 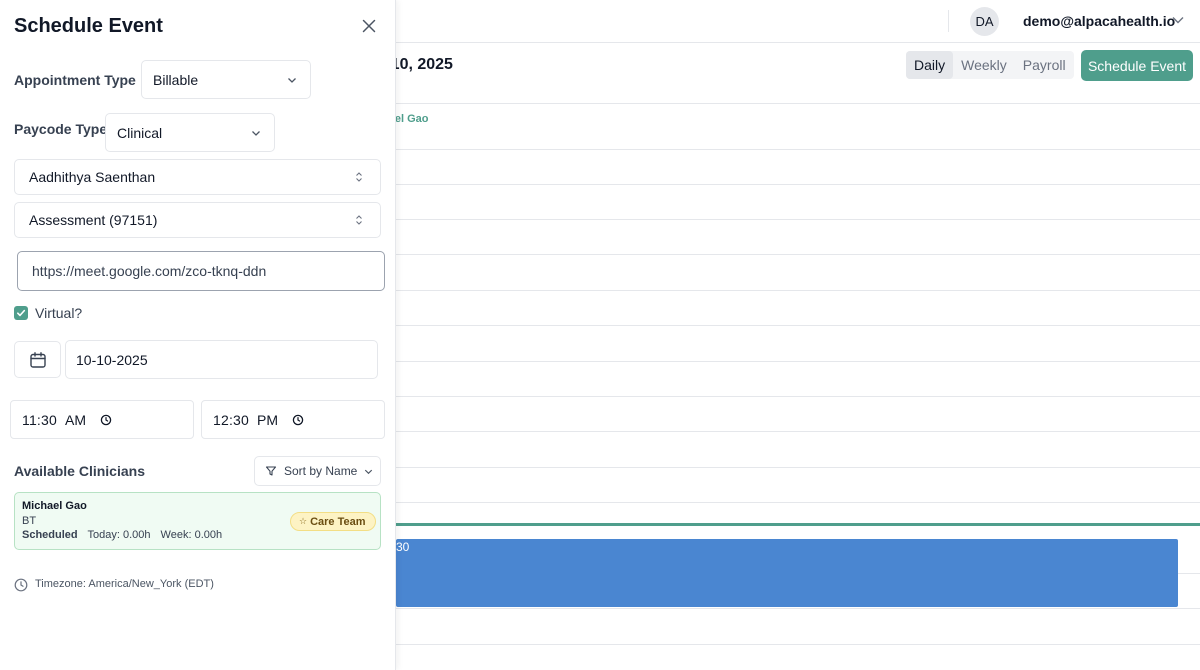 I want to click on appointment-type-select: Billable, so click(x=226, y=79).